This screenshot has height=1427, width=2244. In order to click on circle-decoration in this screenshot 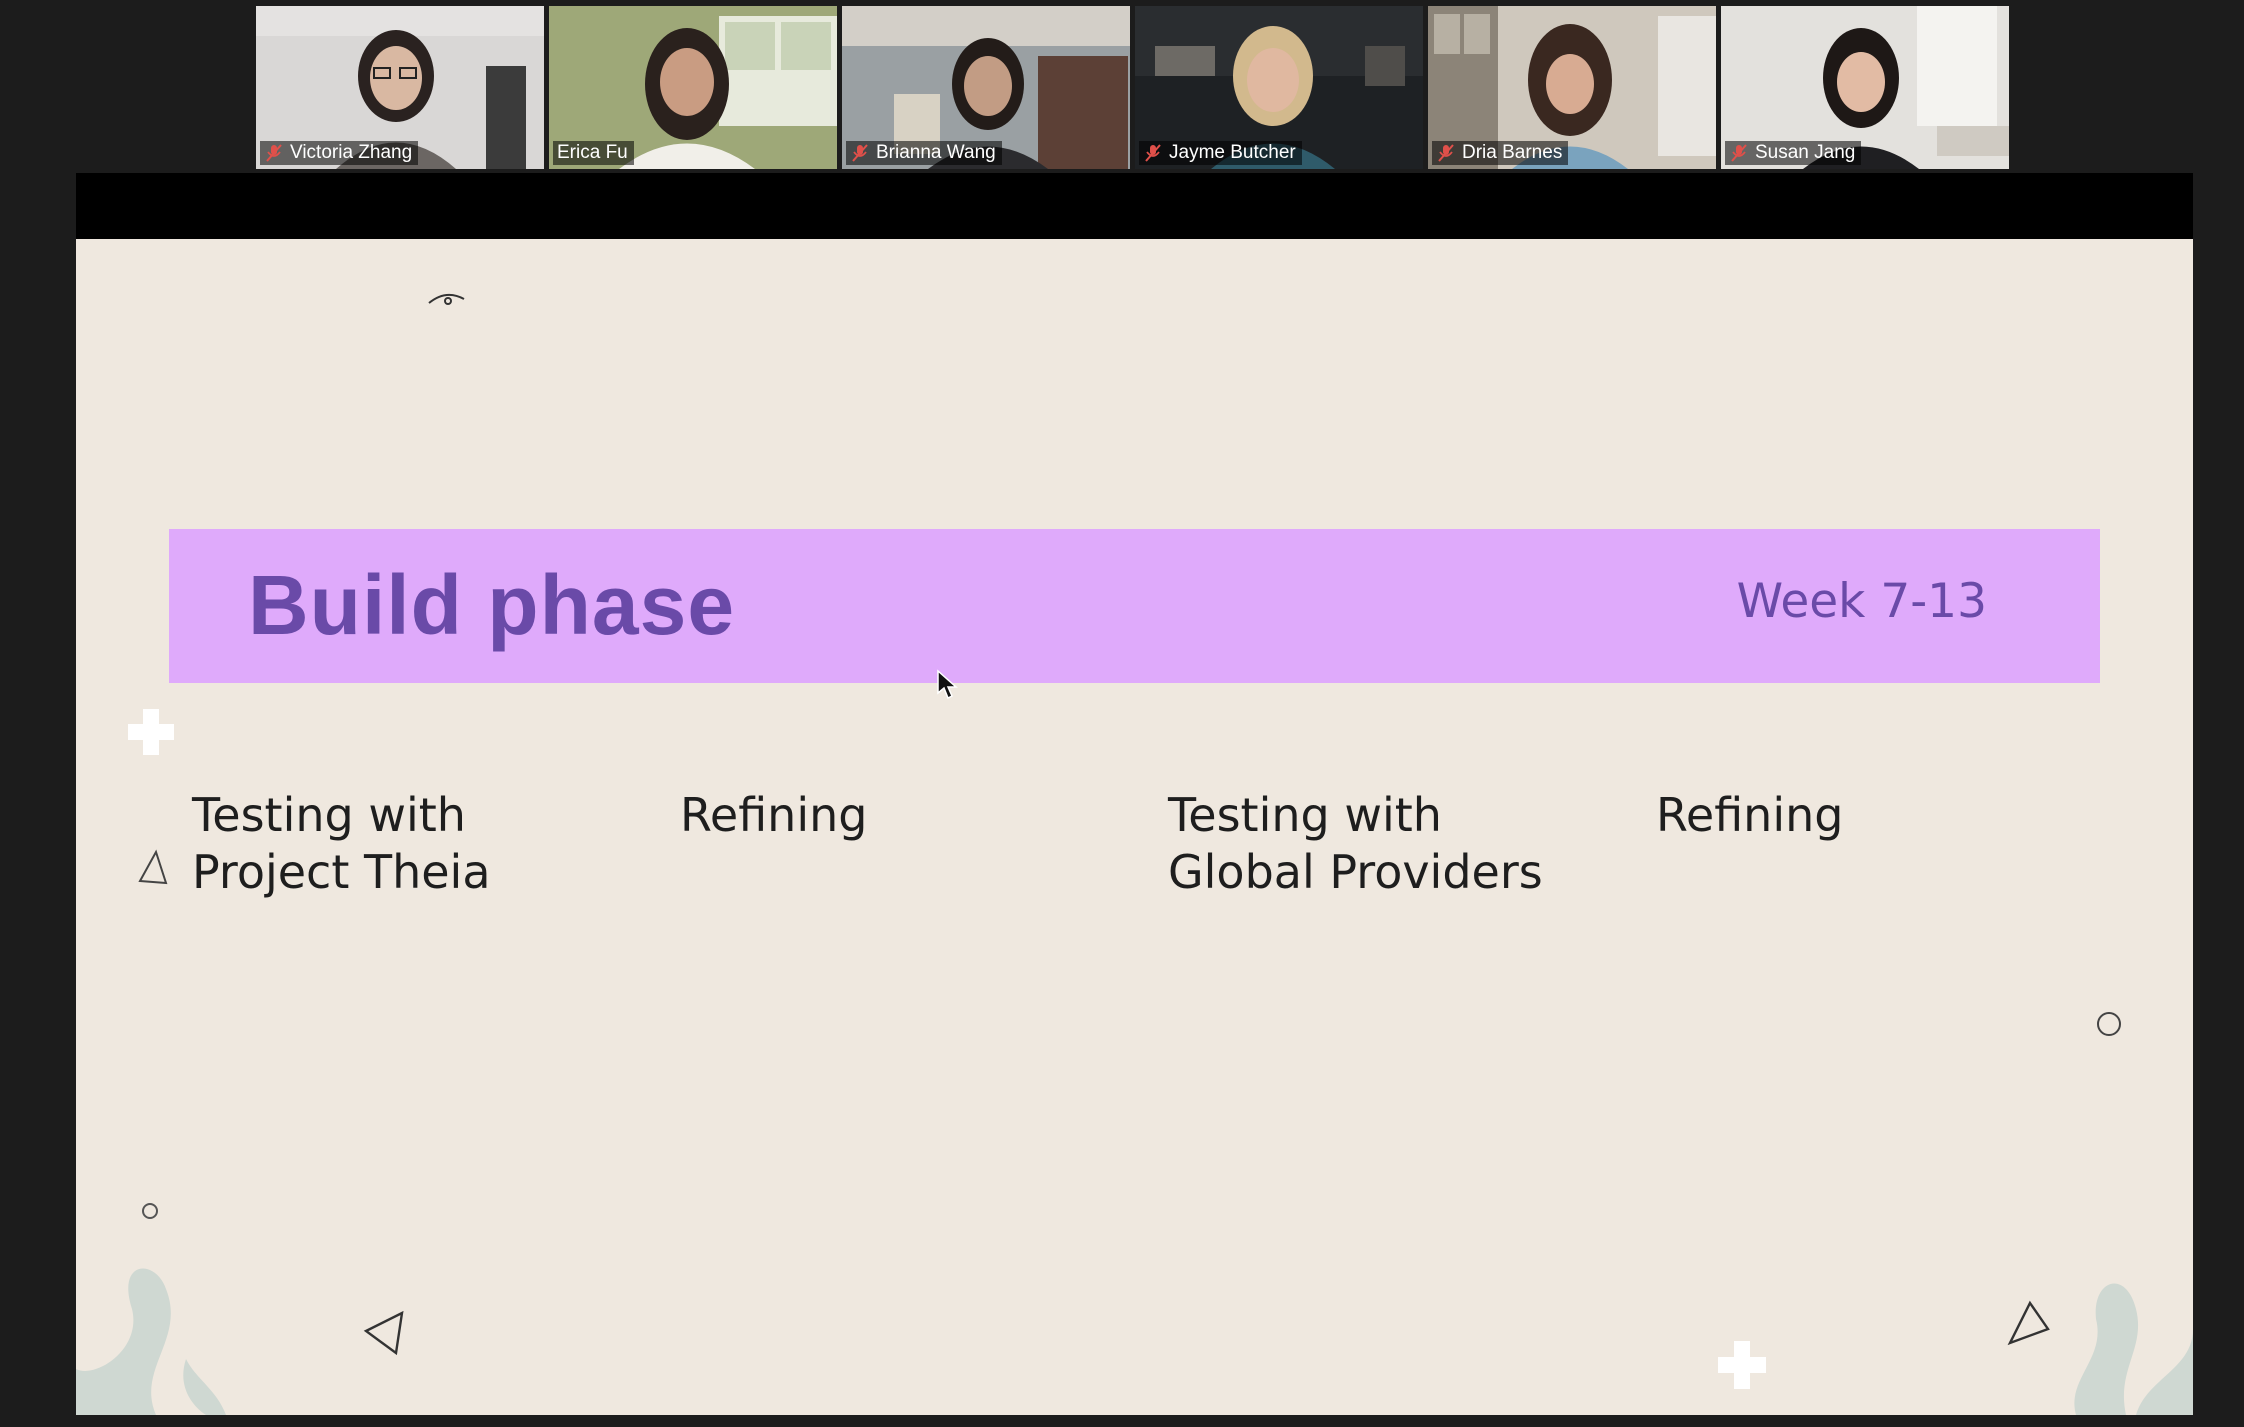, I will do `click(2109, 1024)`.